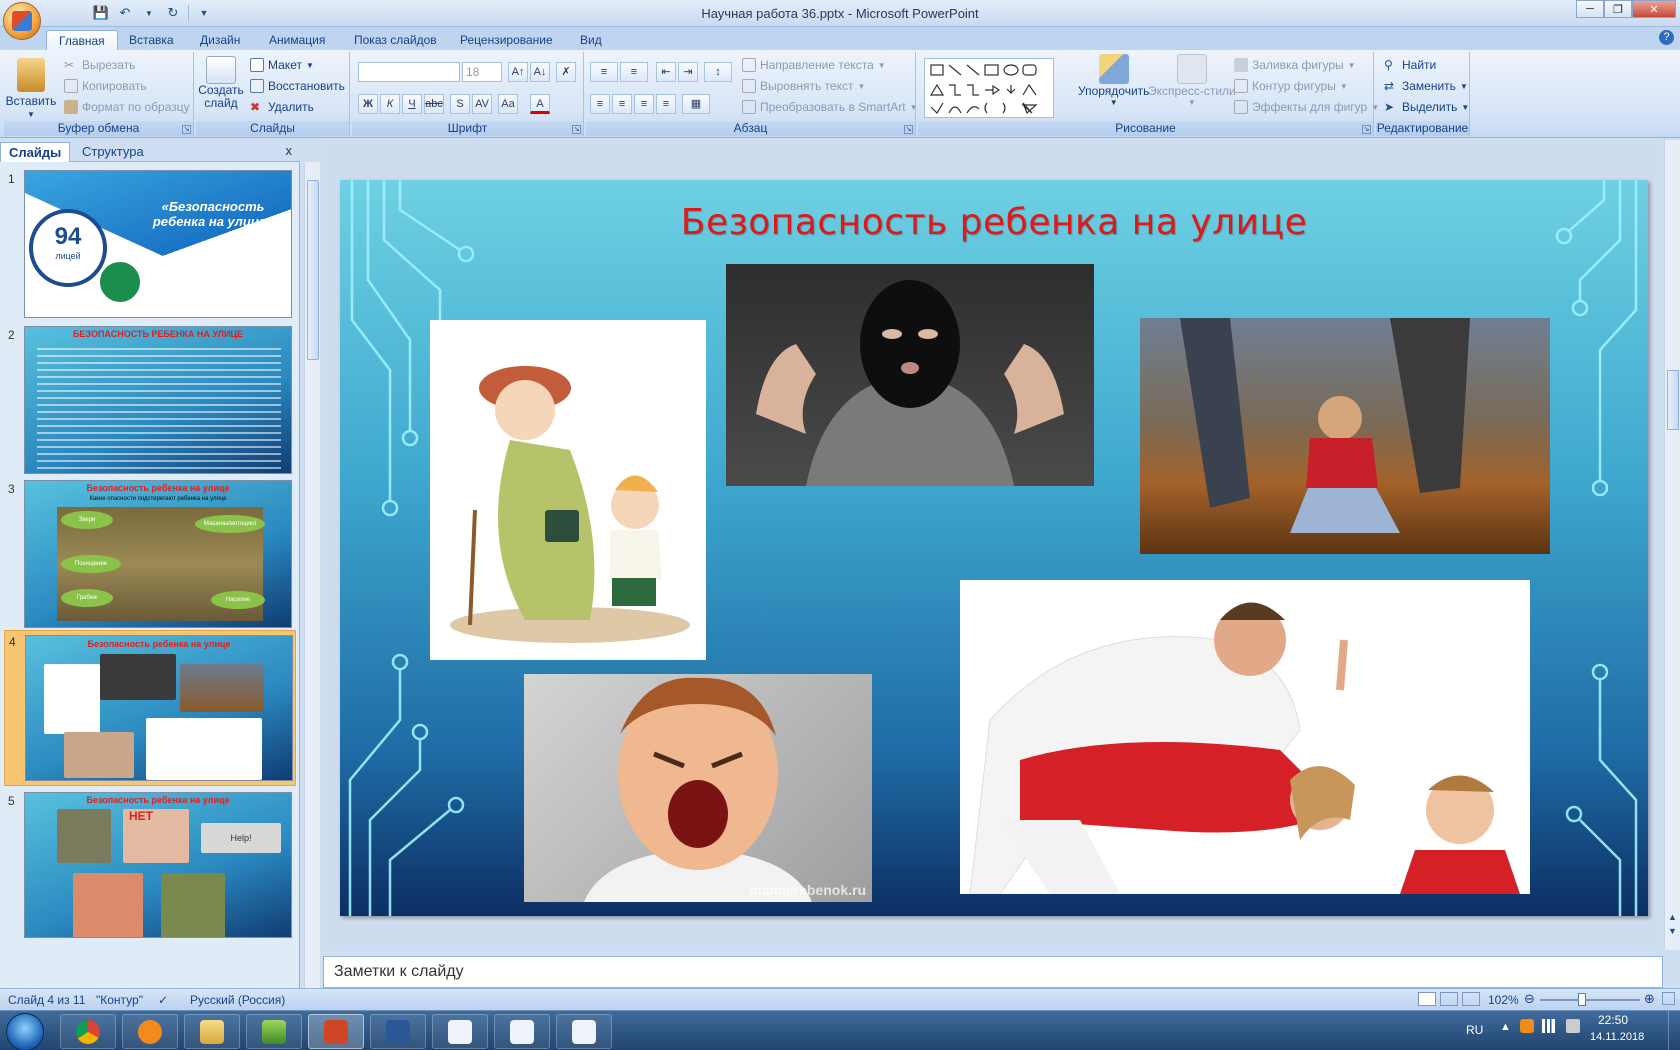 The image size is (1680, 1050). What do you see at coordinates (237, 1000) in the screenshot?
I see `language-status: Русский (Россия)` at bounding box center [237, 1000].